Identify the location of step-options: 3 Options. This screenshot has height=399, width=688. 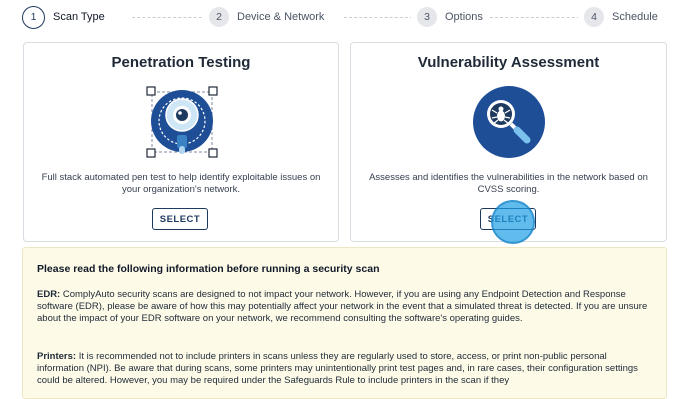
(450, 17).